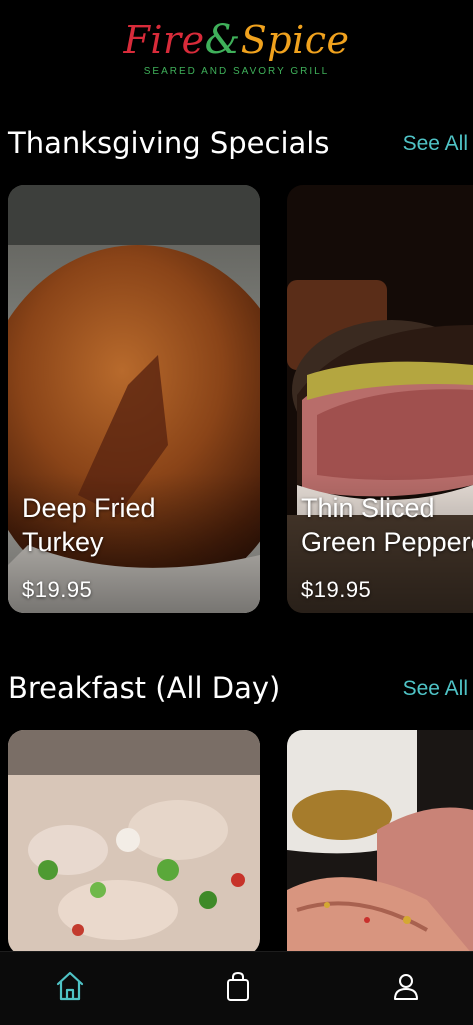  Describe the element at coordinates (222, 40) in the screenshot. I see `logo-ampersand: &` at that location.